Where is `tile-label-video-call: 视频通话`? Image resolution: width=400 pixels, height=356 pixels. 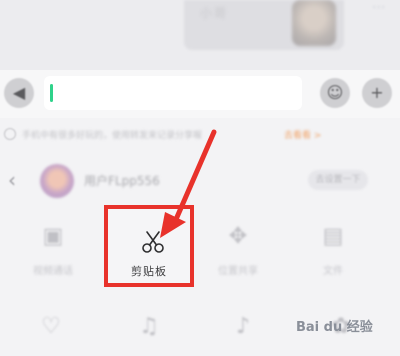 tile-label-video-call: 视频通话 is located at coordinates (53, 271).